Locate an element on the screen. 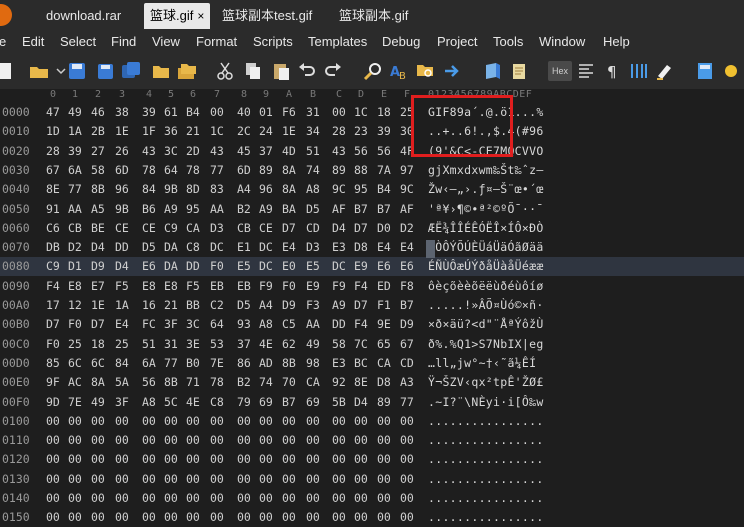  hex-byte: 28 is located at coordinates (339, 131).